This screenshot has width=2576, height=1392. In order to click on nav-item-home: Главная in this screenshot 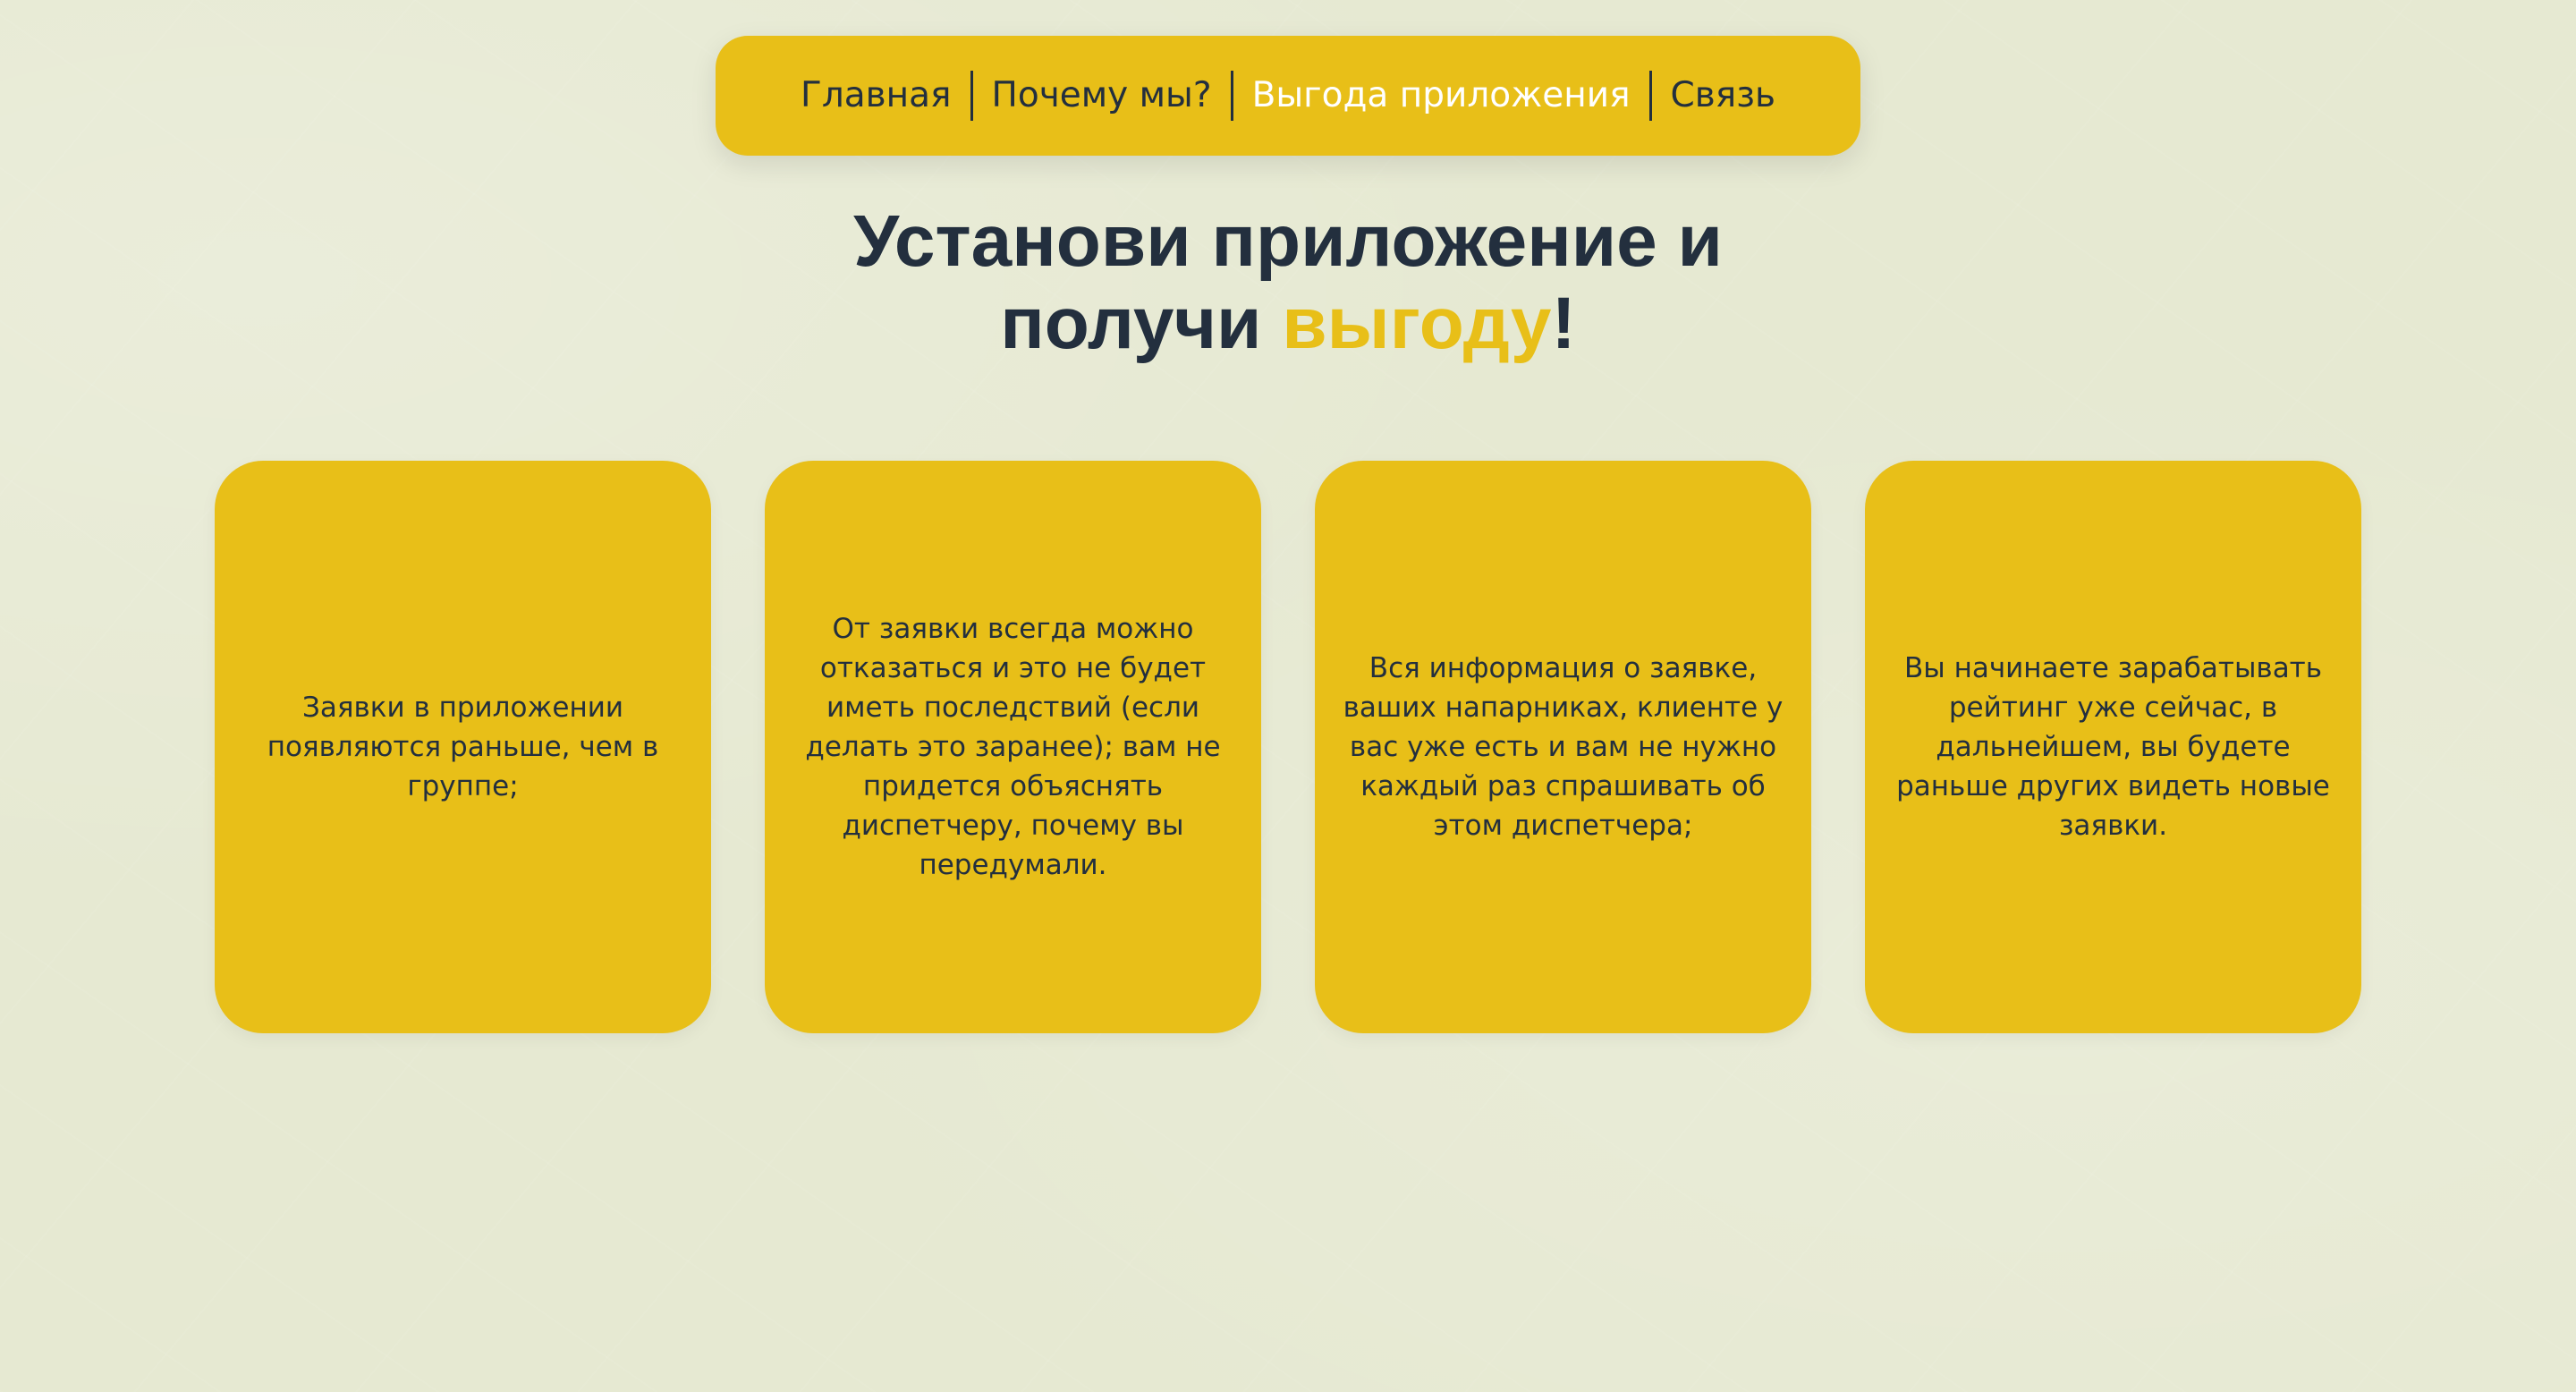, I will do `click(876, 96)`.